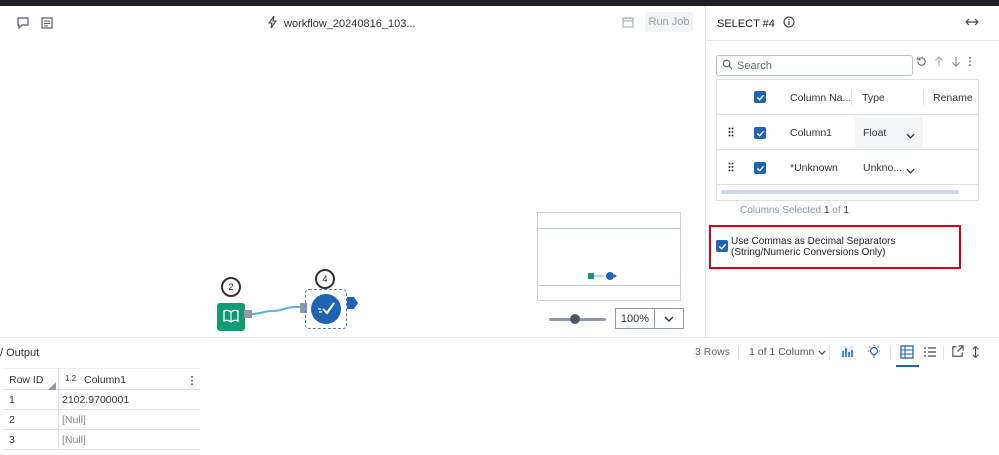 Image resolution: width=999 pixels, height=455 pixels. Describe the element at coordinates (325, 279) in the screenshot. I see `select-node-badge: 4` at that location.